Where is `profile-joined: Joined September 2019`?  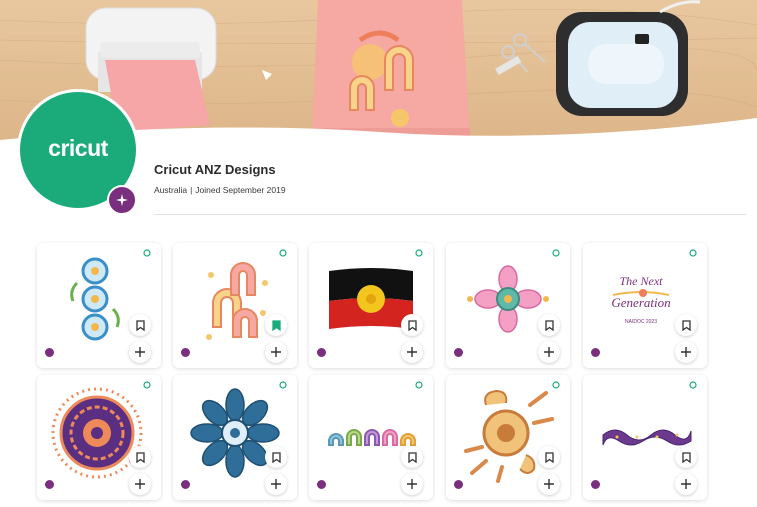
profile-joined: Joined September 2019 is located at coordinates (240, 190).